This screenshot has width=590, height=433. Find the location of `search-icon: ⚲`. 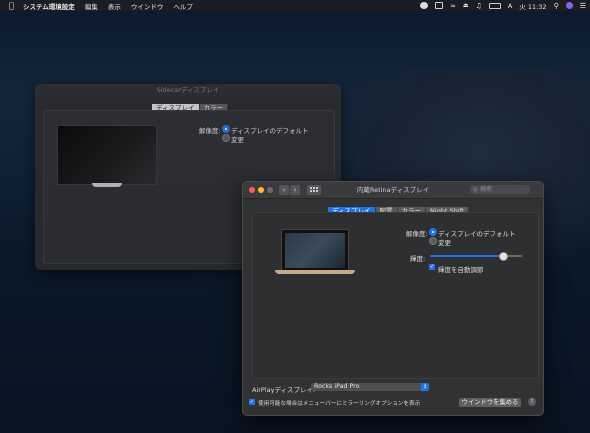

search-icon: ⚲ is located at coordinates (475, 190).